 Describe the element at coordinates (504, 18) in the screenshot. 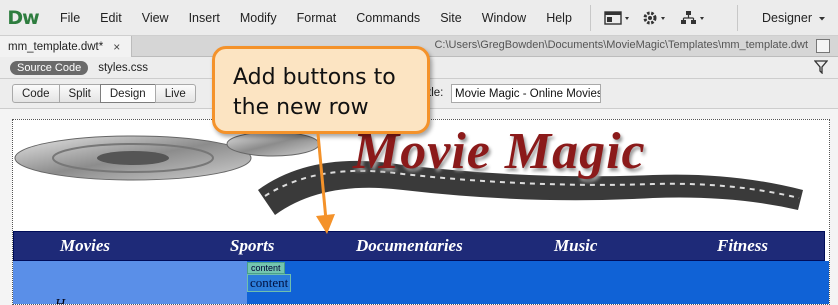

I see `menu-window: Window` at that location.